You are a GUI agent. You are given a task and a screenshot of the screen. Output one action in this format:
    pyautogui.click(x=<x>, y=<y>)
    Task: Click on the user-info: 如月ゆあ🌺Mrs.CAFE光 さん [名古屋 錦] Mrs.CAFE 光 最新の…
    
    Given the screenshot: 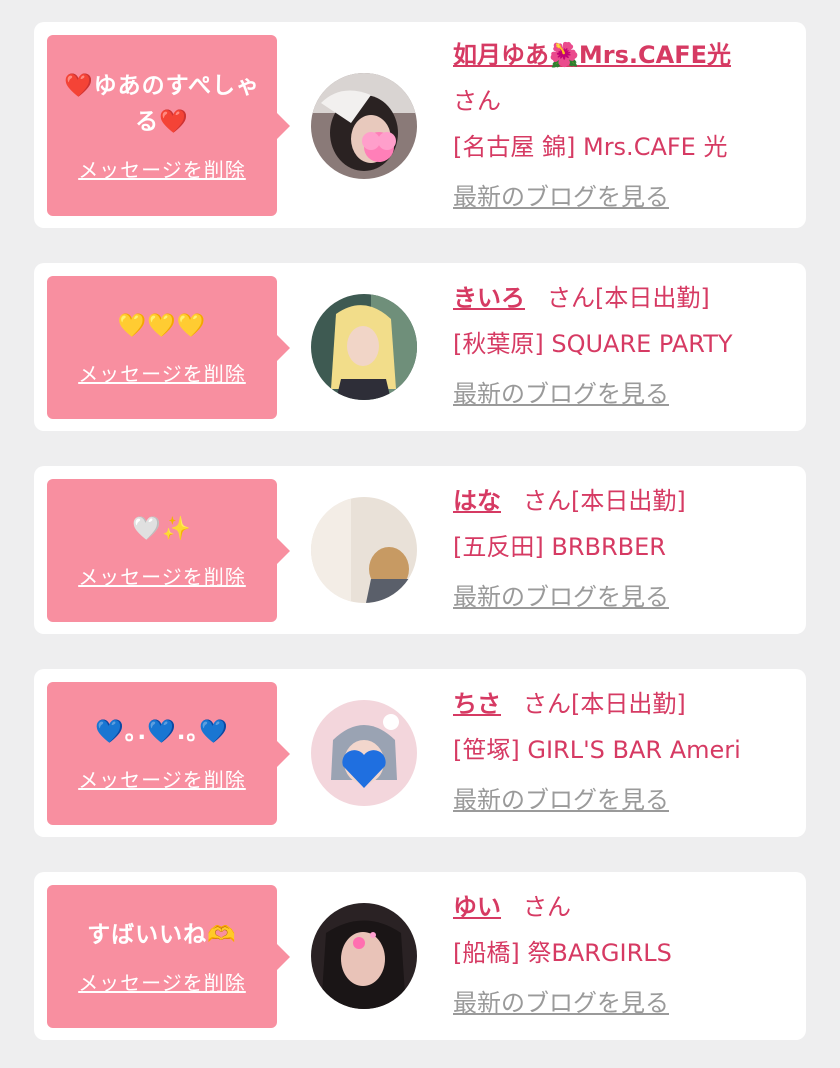 What is the action you would take?
    pyautogui.click(x=623, y=126)
    